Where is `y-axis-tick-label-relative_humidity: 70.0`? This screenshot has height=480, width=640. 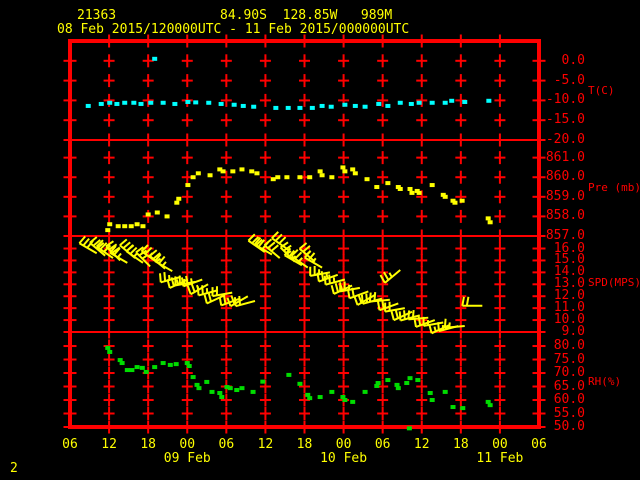
y-axis-tick-label-relative_humidity: 70.0 is located at coordinates (569, 373).